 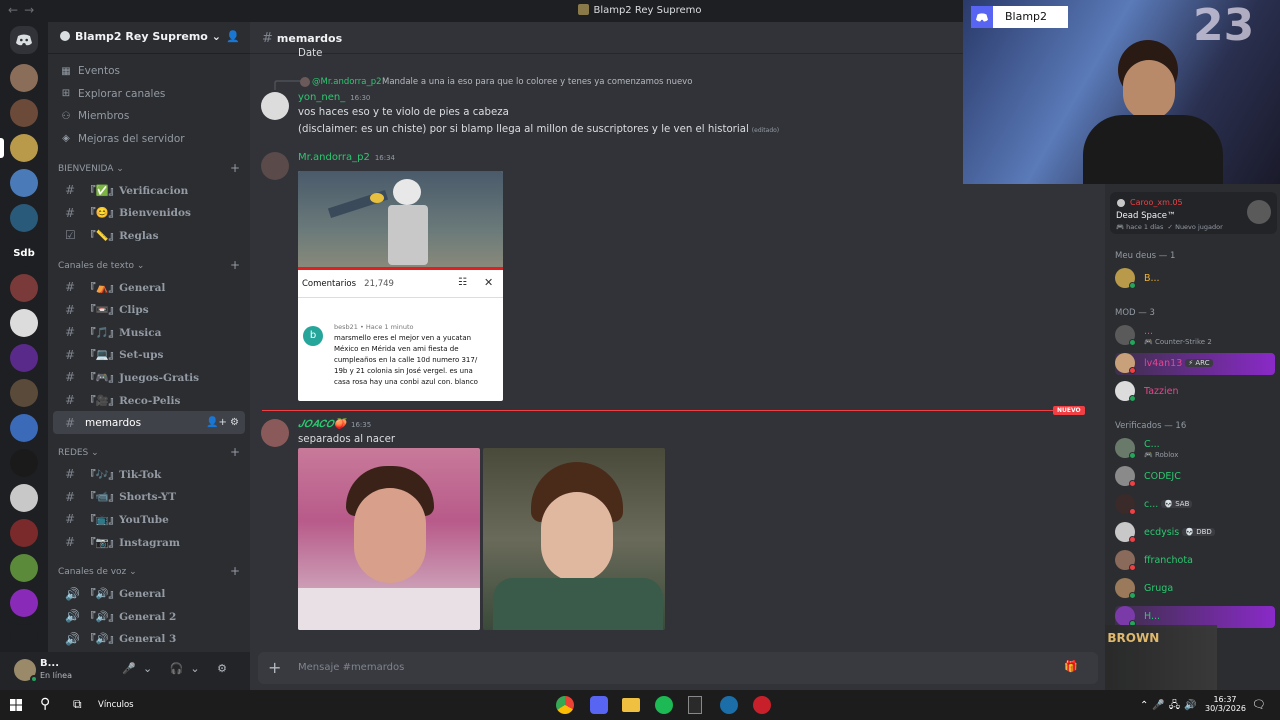 I want to click on channel-bienvenida-1: # 『😊』Bienvenidos, so click(x=149, y=213).